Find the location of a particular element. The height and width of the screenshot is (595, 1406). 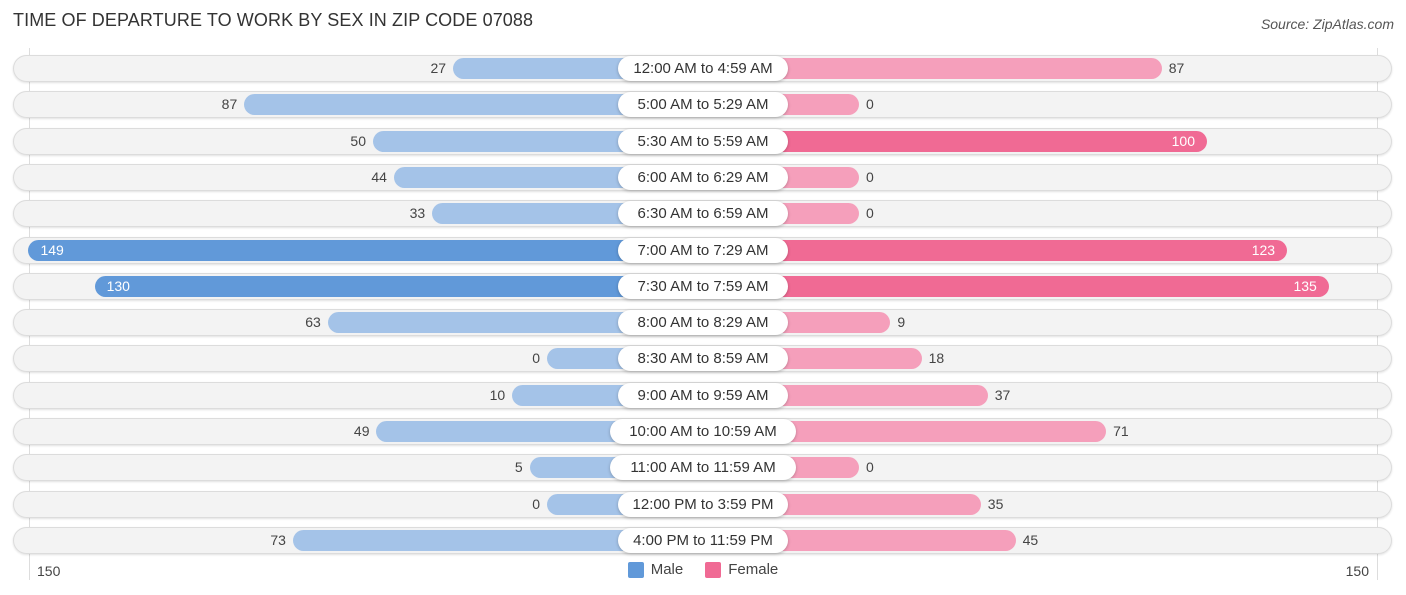

value-label-female: 123 is located at coordinates (1263, 250).